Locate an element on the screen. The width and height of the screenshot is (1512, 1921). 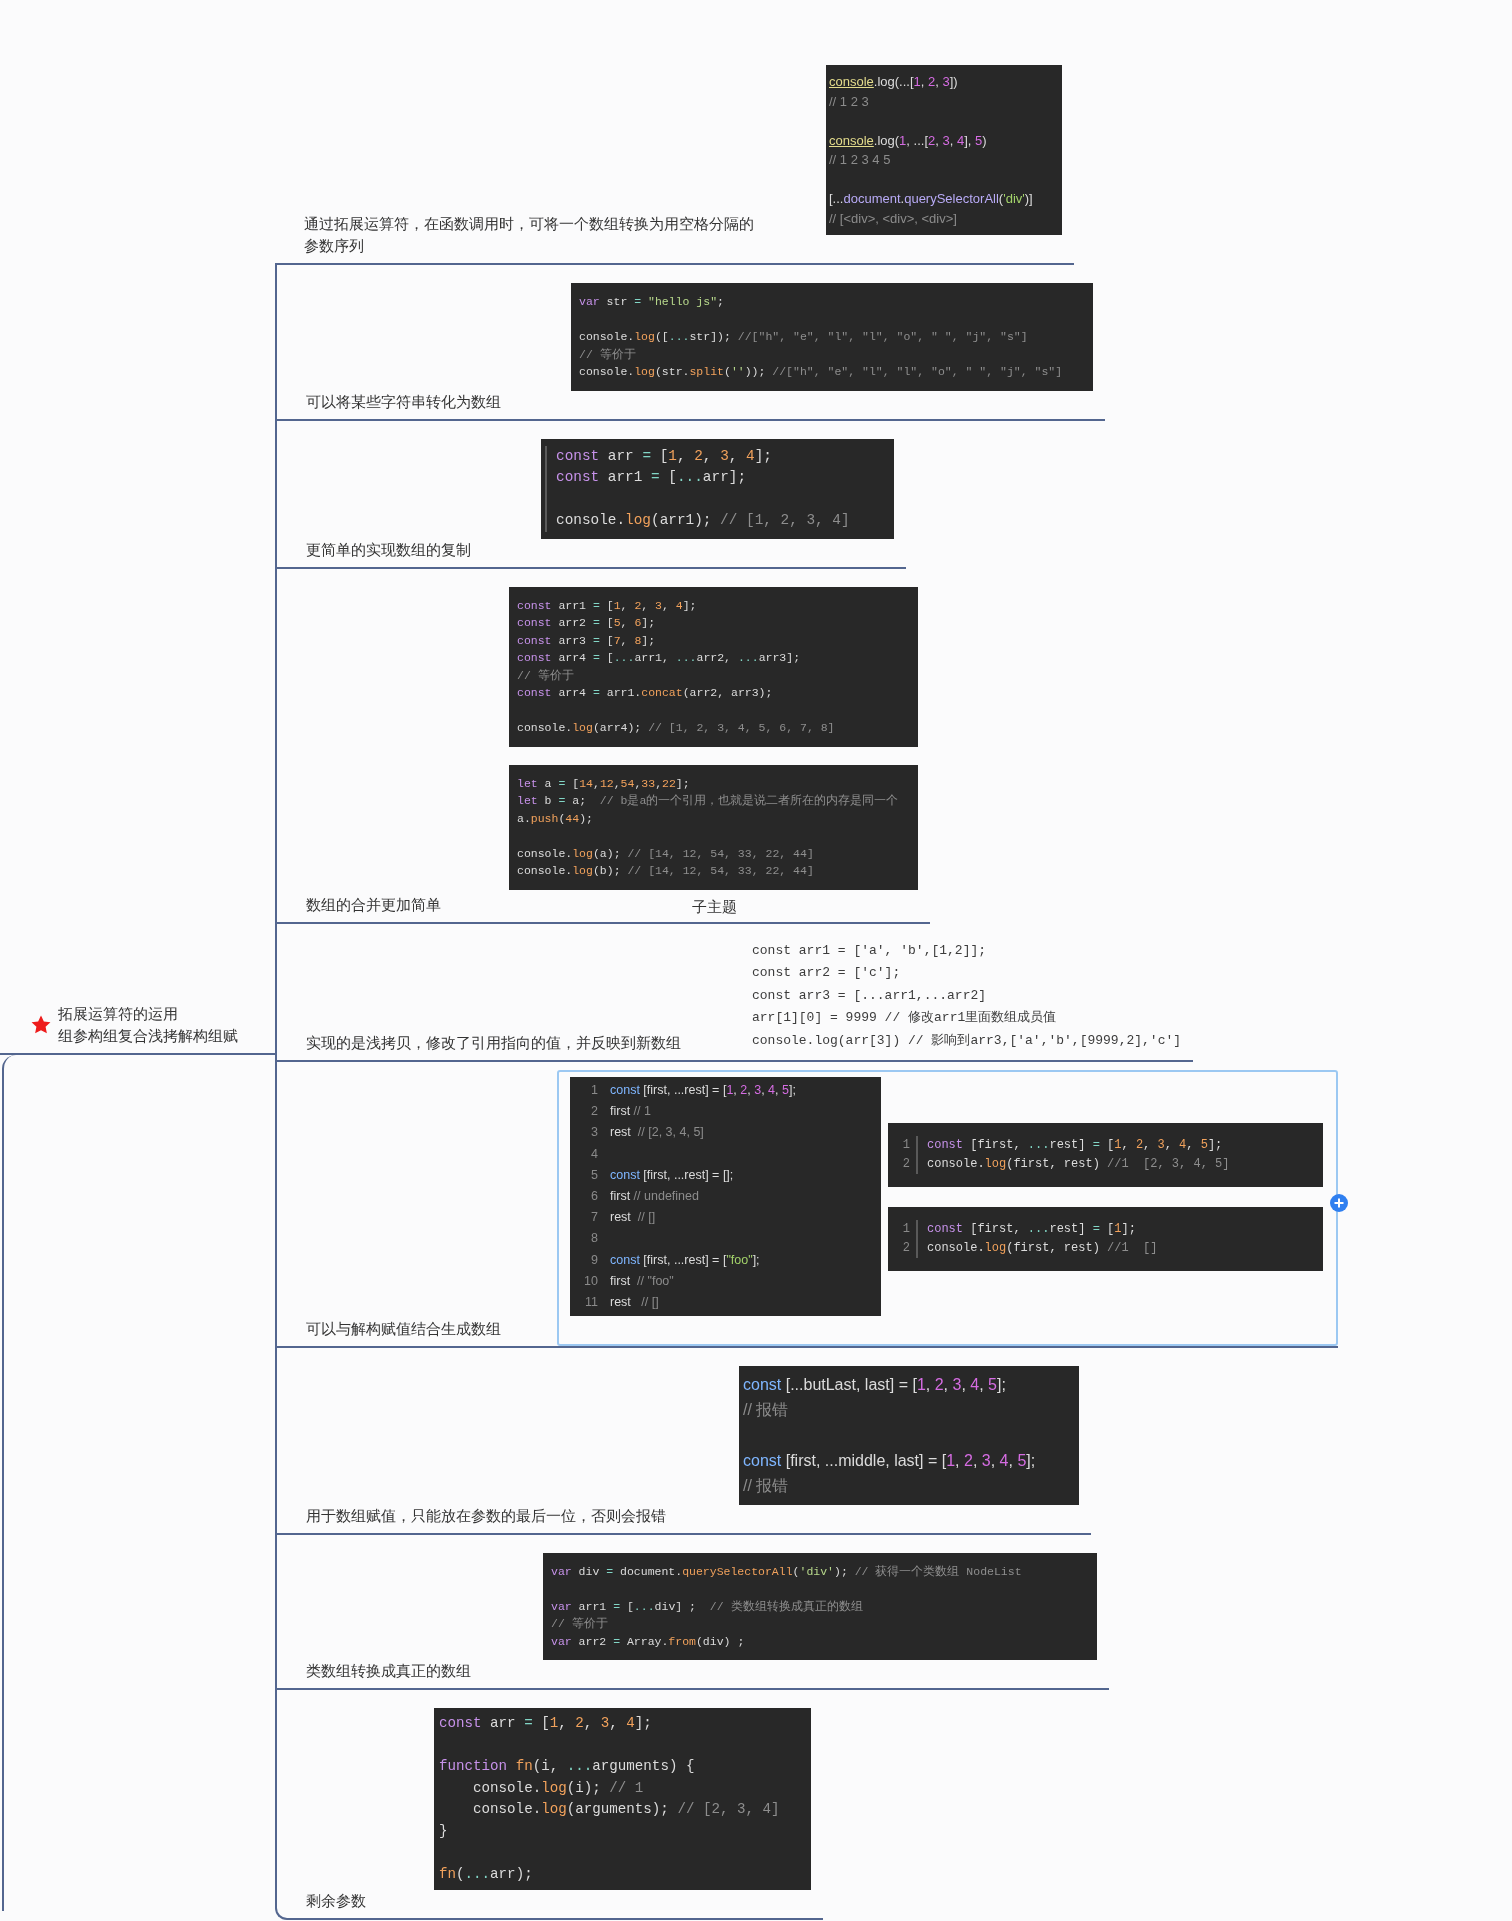
code-line: const arr3 = [7, 8]; is located at coordinates (587, 640).